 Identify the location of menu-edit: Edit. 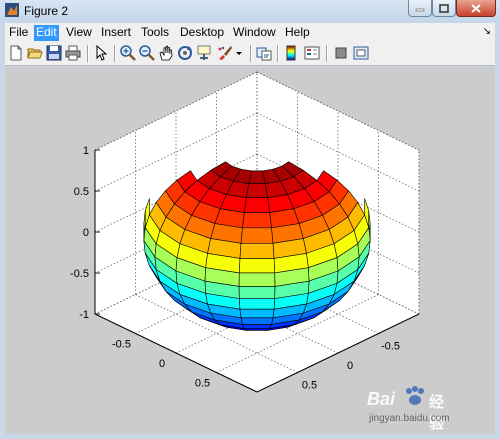
(46, 33).